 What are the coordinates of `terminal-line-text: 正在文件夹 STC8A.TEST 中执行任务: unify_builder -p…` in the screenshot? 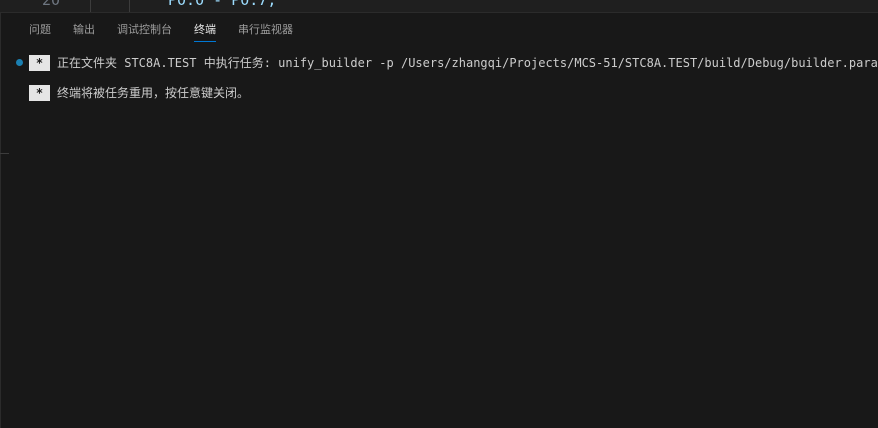 It's located at (467, 63).